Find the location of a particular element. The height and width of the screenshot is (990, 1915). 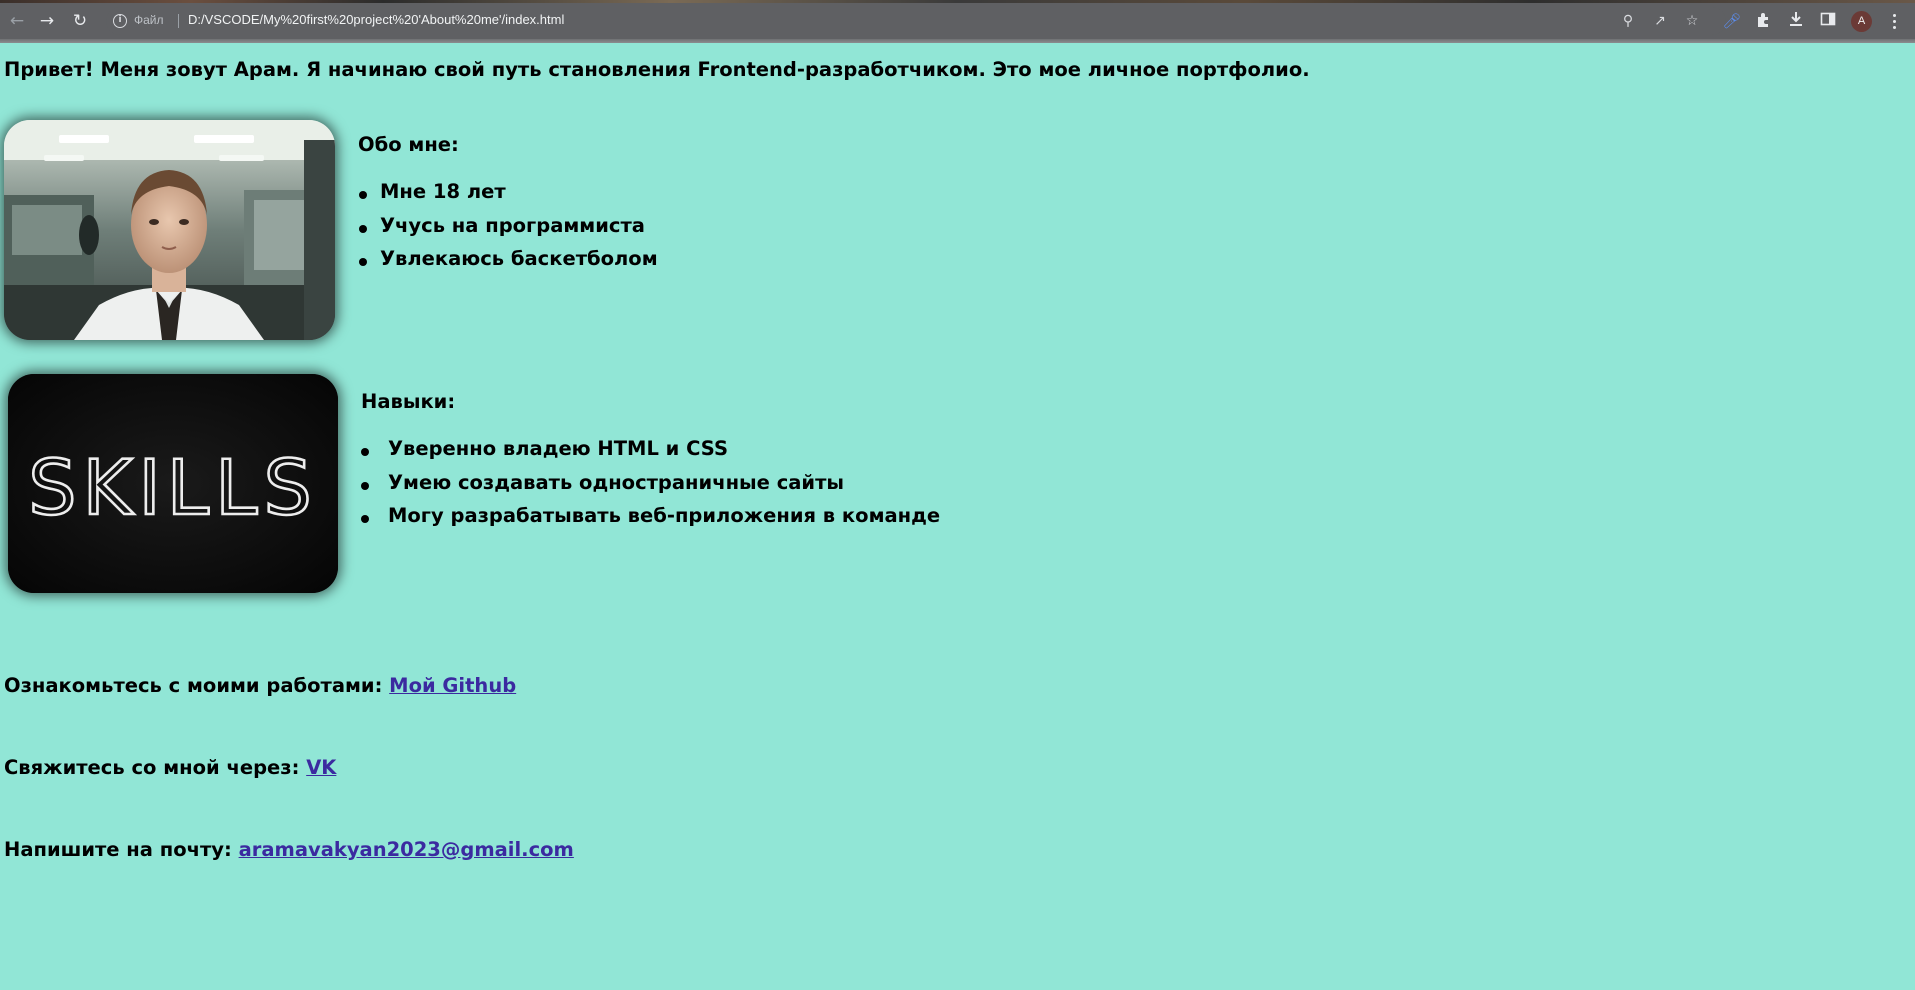

contact-line: Свяжитесь со мной через: VK is located at coordinates (170, 767).